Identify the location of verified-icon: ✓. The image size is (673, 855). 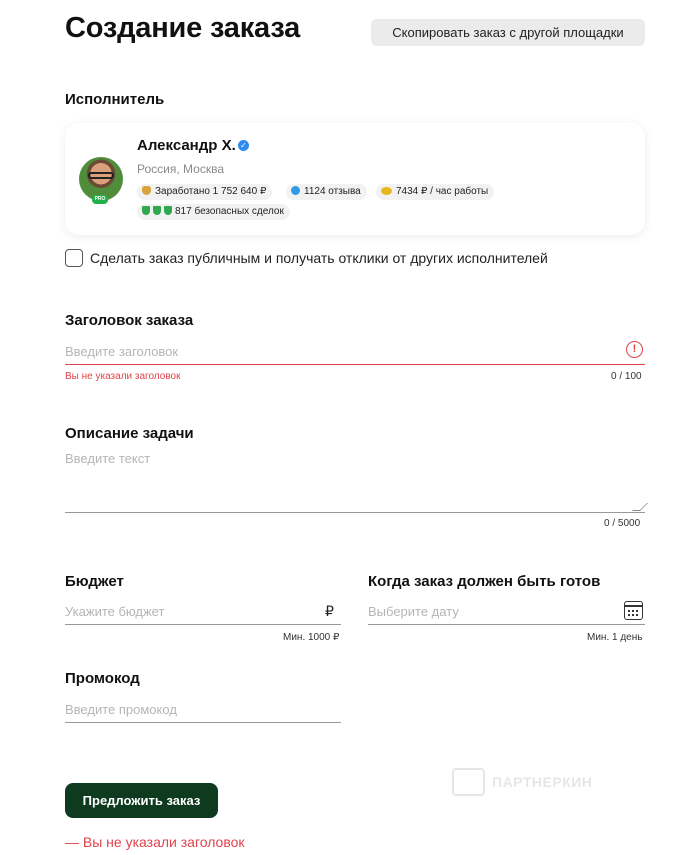
(243, 145).